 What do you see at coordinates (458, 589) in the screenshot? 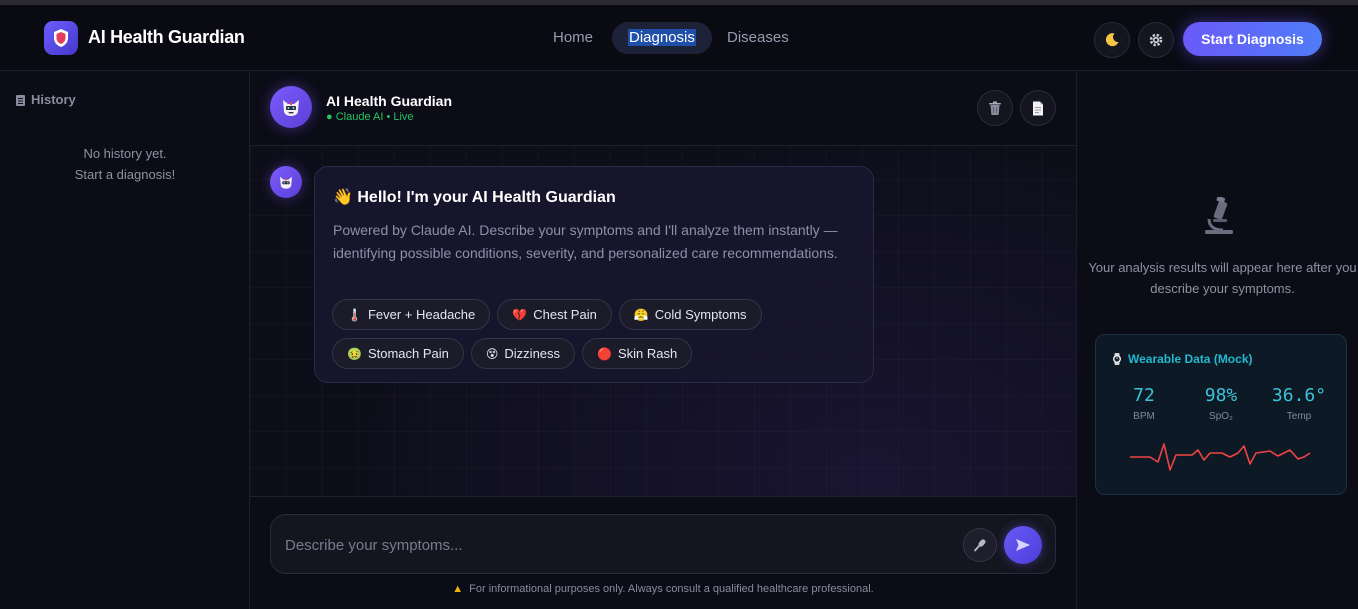
I see `warning-icon: ▲` at bounding box center [458, 589].